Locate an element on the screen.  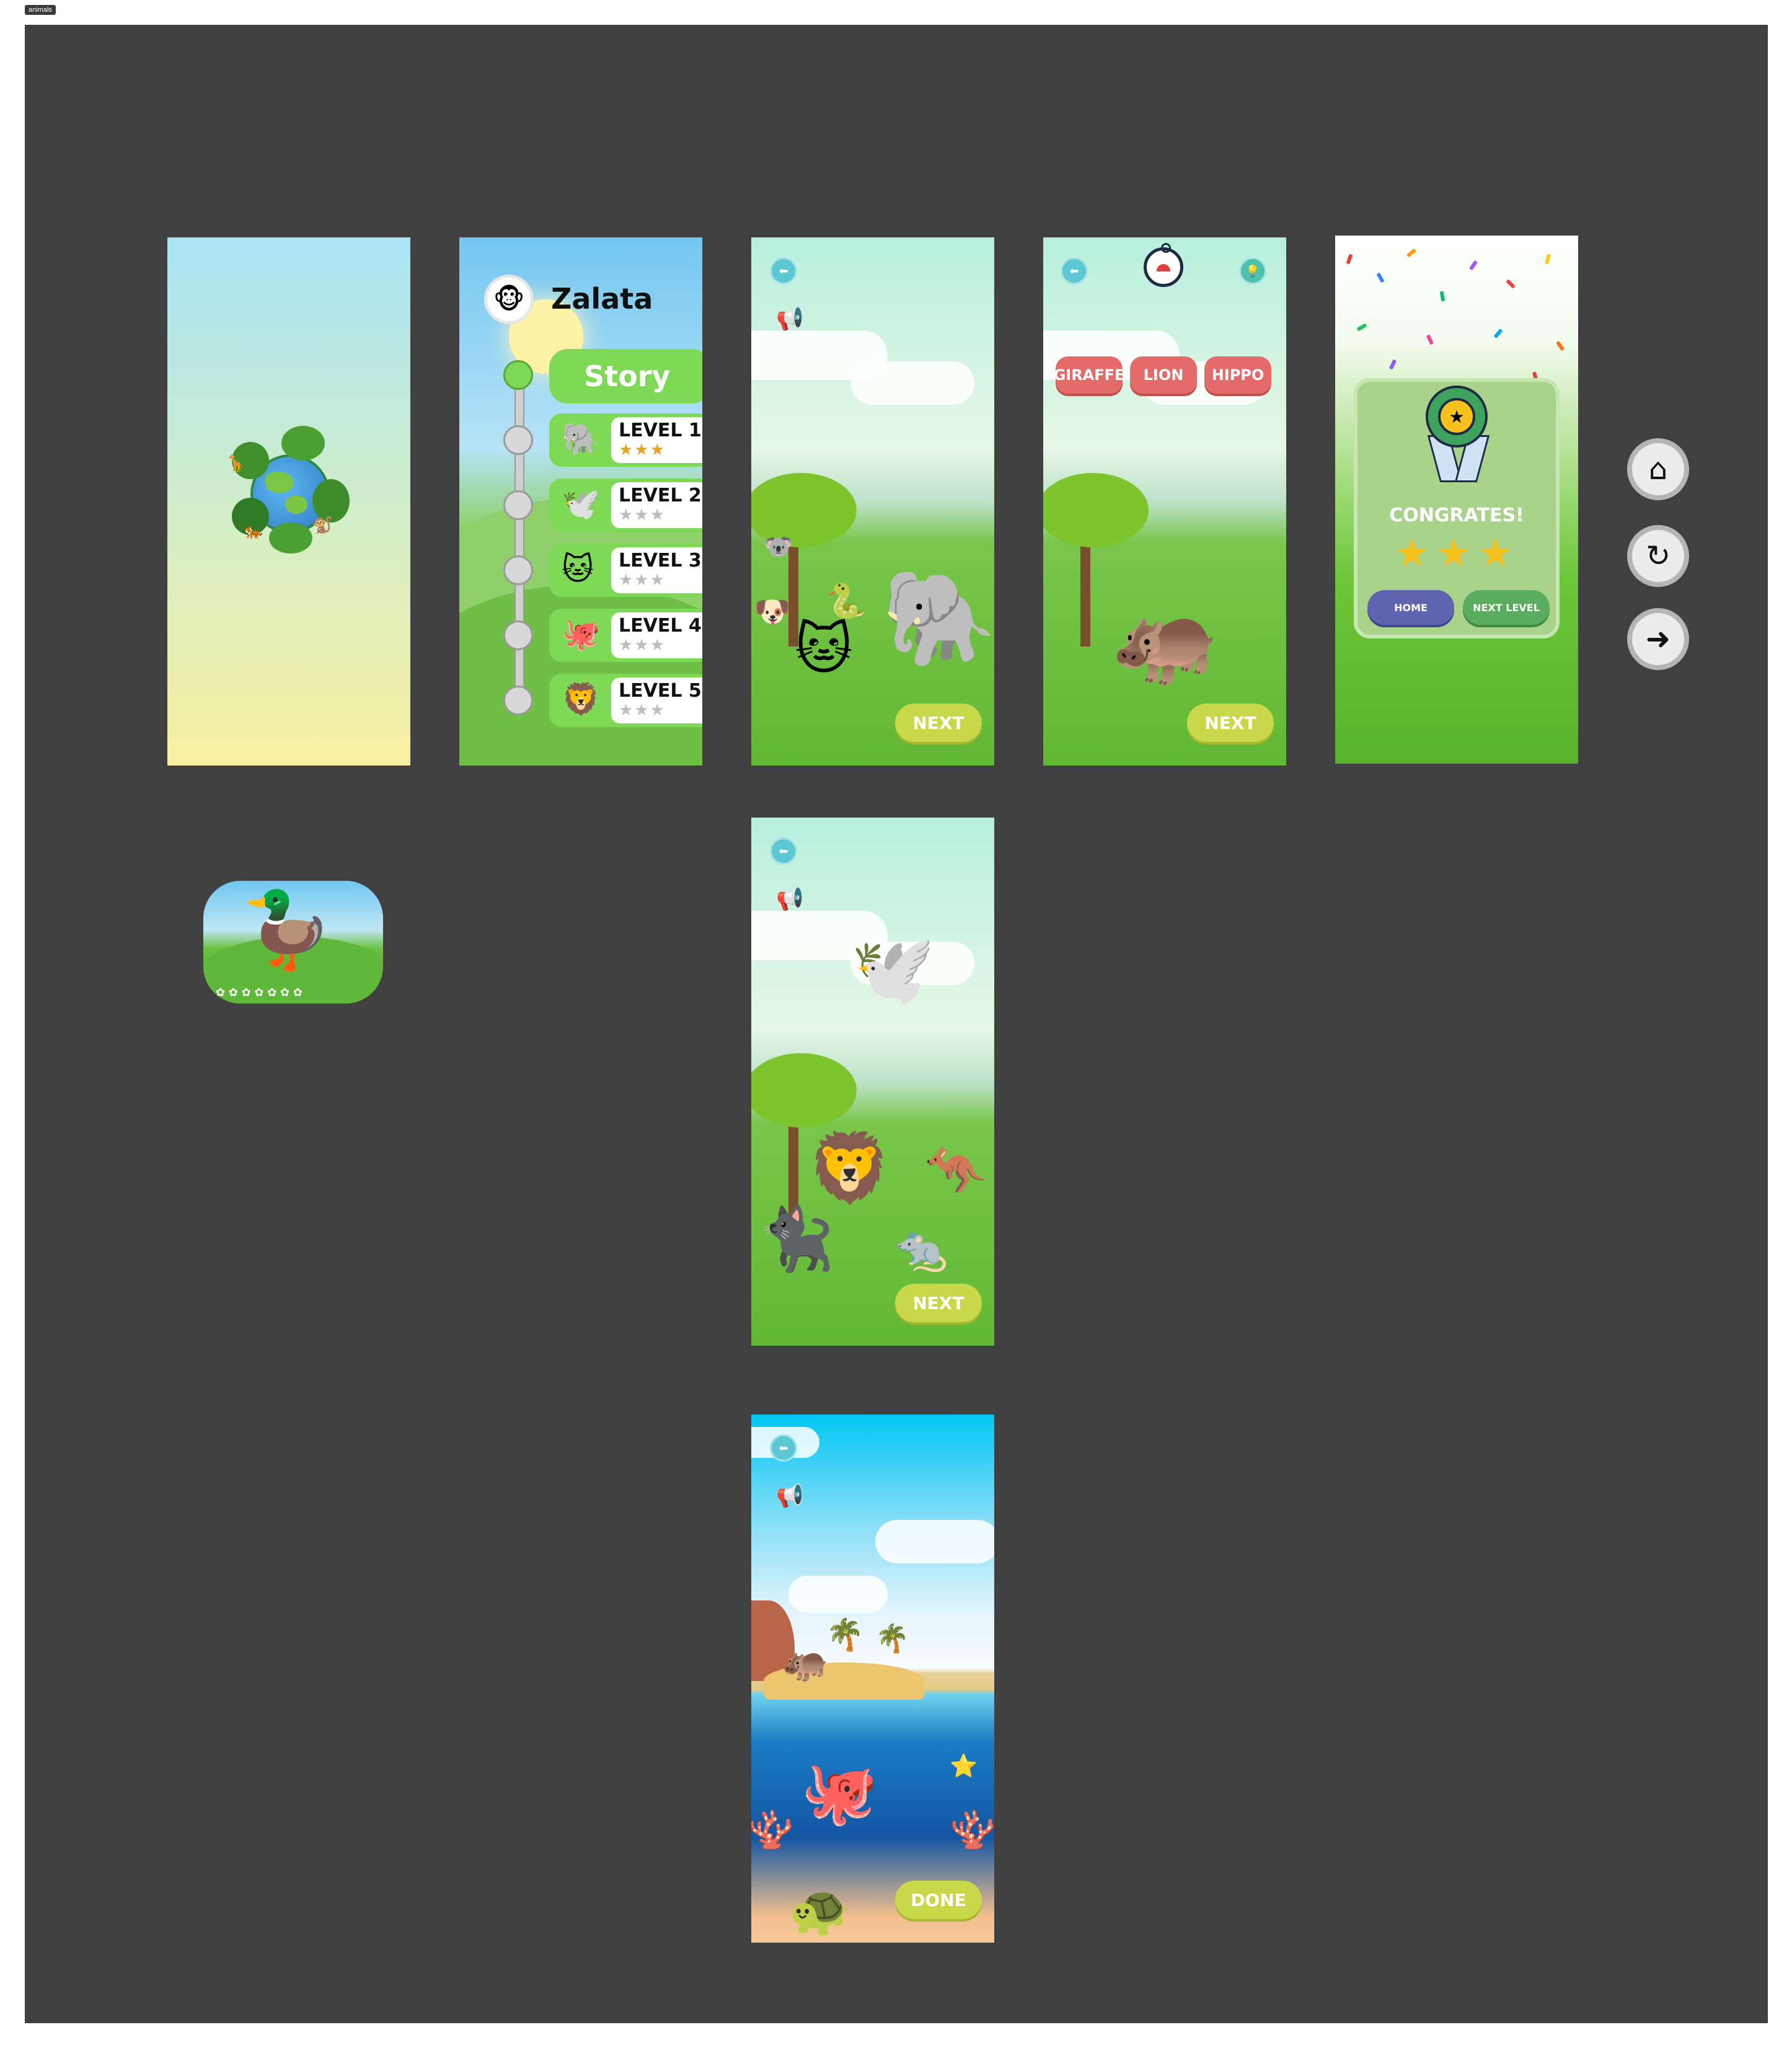
level-4-row: 🐙 LEVEL 4 ★★★ is located at coordinates (625, 635).